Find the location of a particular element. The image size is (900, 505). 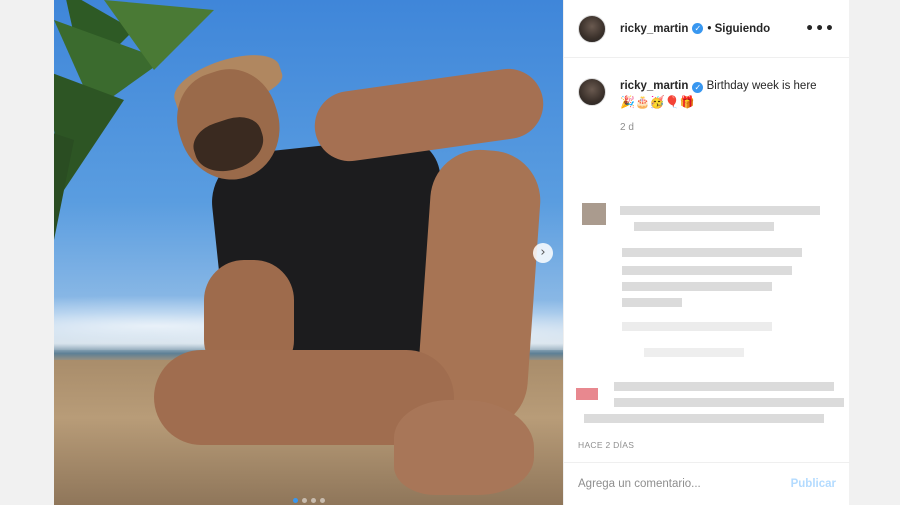

carousel-dots is located at coordinates (308, 497).